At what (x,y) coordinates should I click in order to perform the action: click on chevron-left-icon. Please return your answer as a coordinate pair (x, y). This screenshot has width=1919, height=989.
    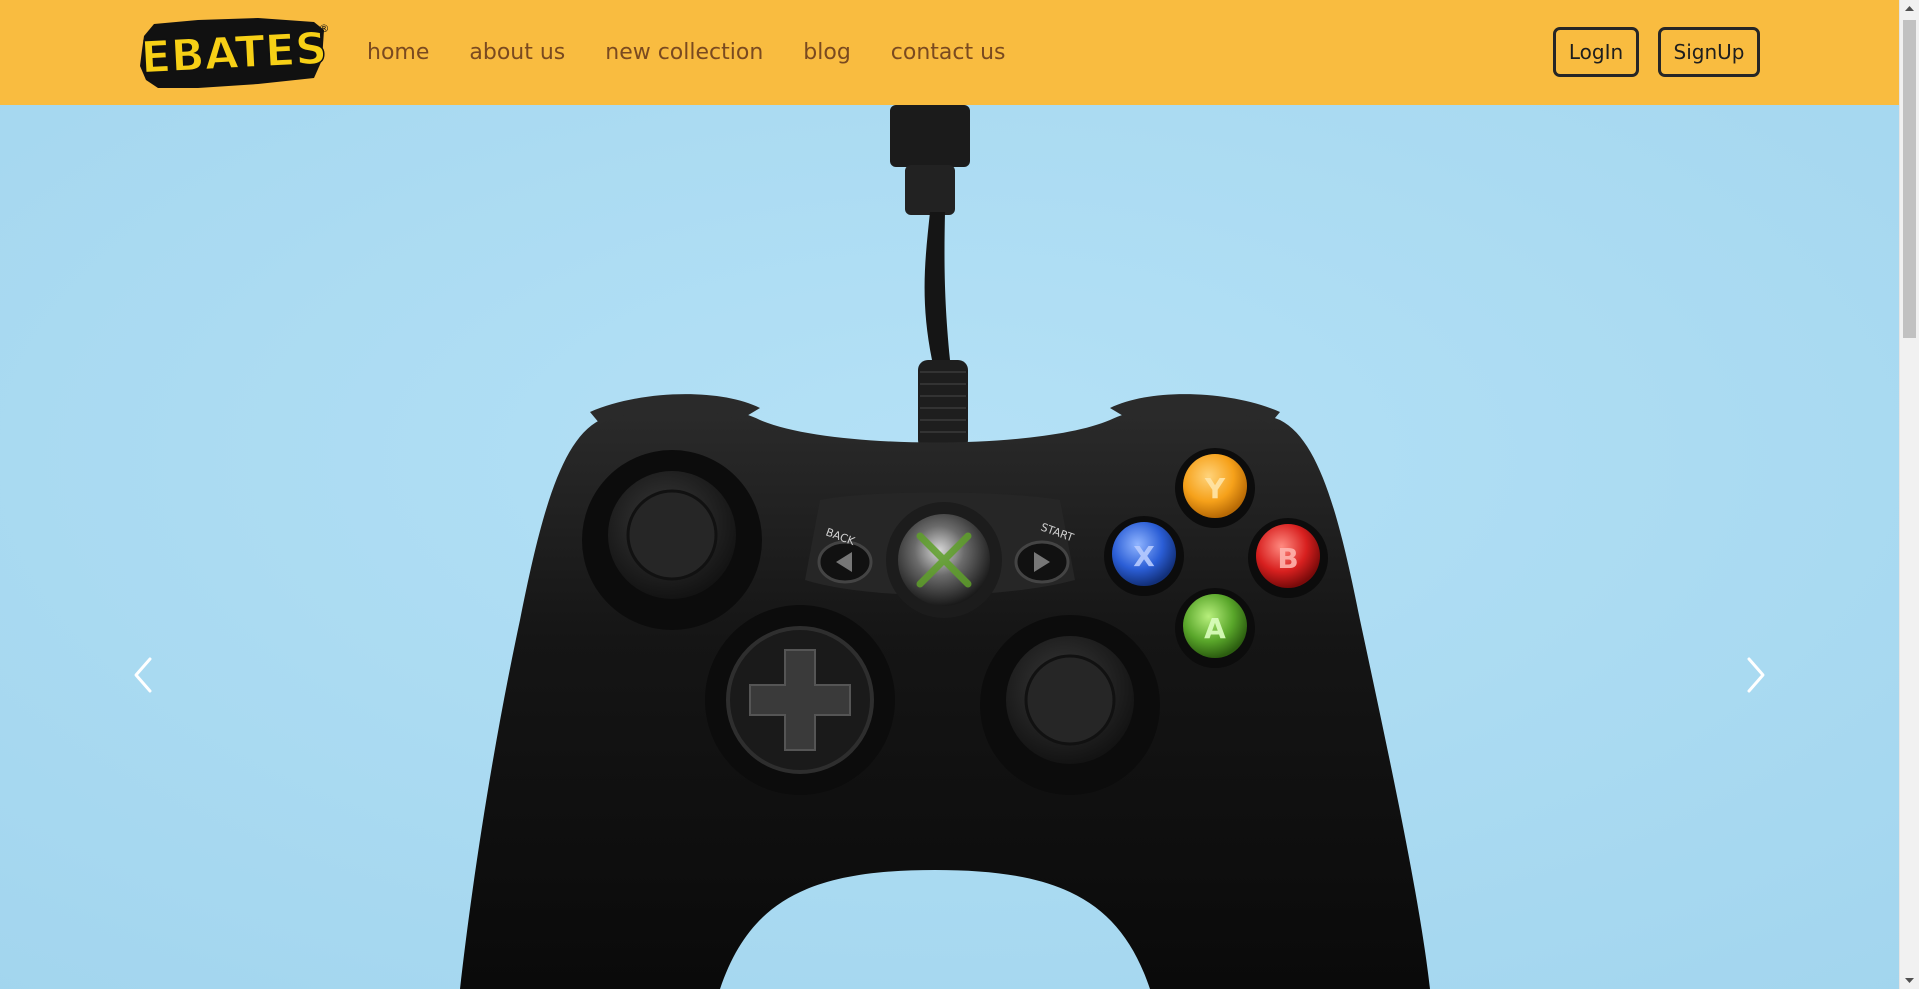
    Looking at the image, I should click on (143, 675).